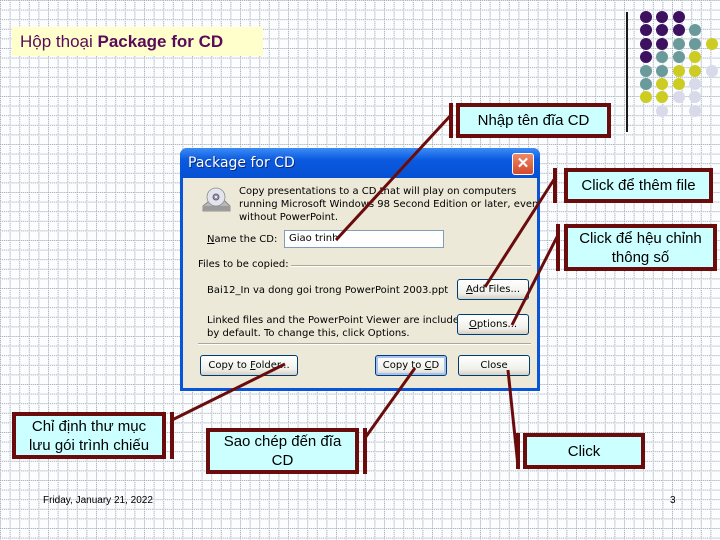 The image size is (720, 540). What do you see at coordinates (282, 451) in the screenshot?
I see `callout-copy-cd: Sao chép đến đĩa CD` at bounding box center [282, 451].